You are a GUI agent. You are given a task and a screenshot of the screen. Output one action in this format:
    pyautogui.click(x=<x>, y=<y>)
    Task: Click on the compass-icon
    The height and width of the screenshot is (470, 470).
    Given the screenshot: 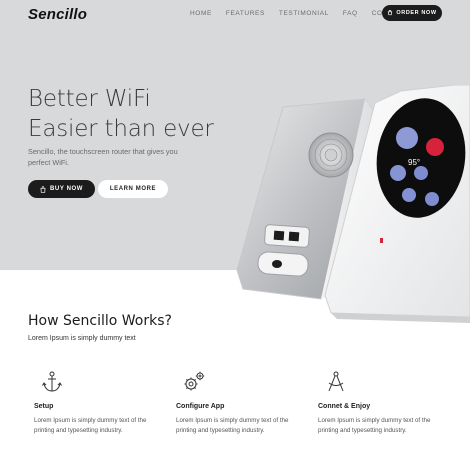 What is the action you would take?
    pyautogui.click(x=336, y=381)
    